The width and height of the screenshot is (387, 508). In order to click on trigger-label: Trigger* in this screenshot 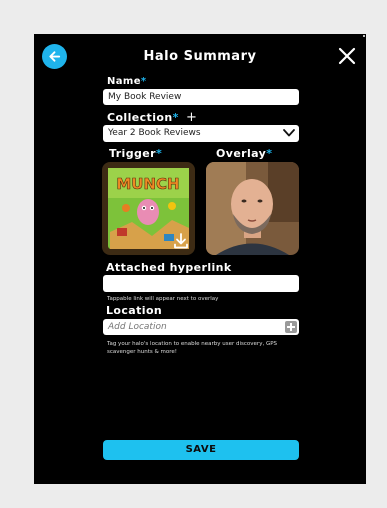, I will do `click(135, 153)`.